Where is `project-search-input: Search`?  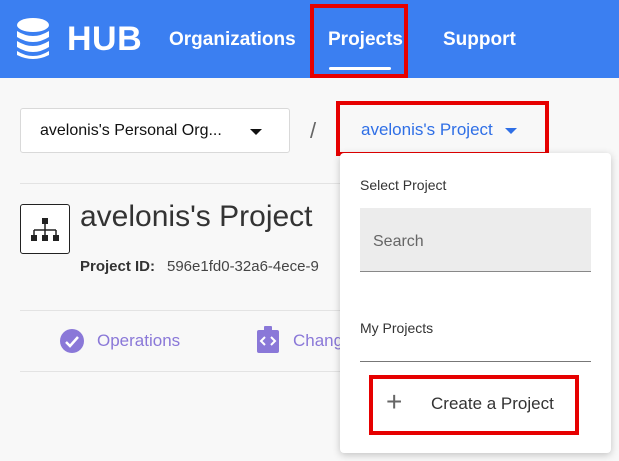 project-search-input: Search is located at coordinates (475, 240).